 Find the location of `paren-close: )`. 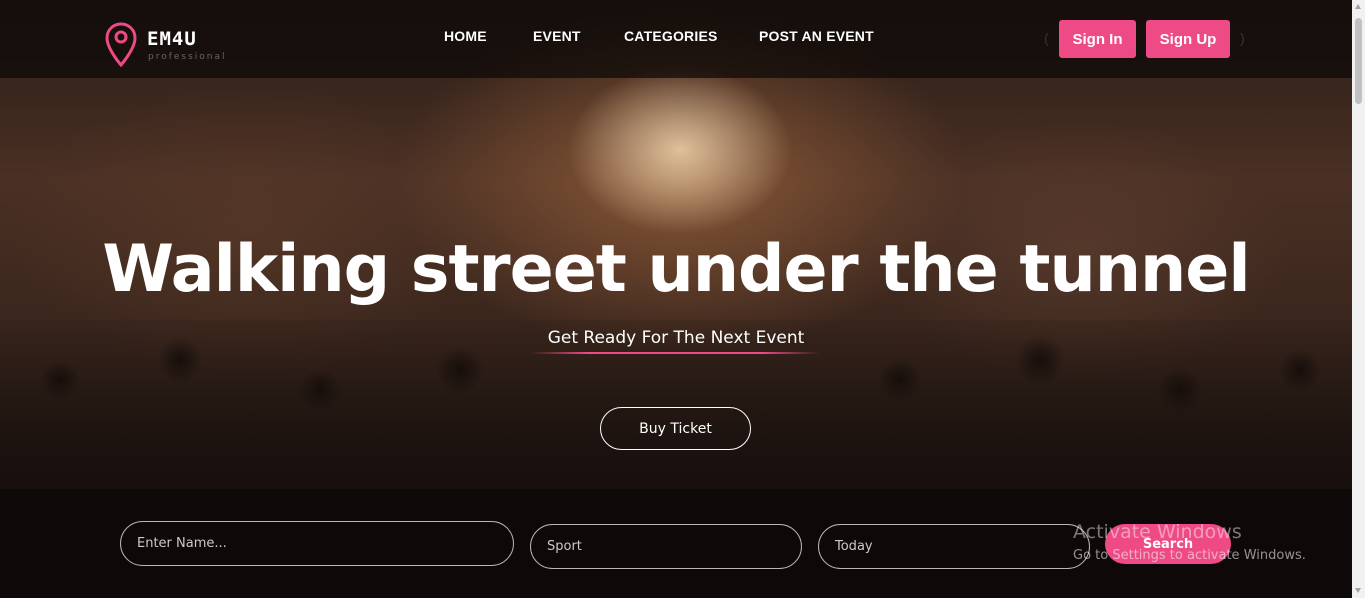

paren-close: ) is located at coordinates (1242, 38).